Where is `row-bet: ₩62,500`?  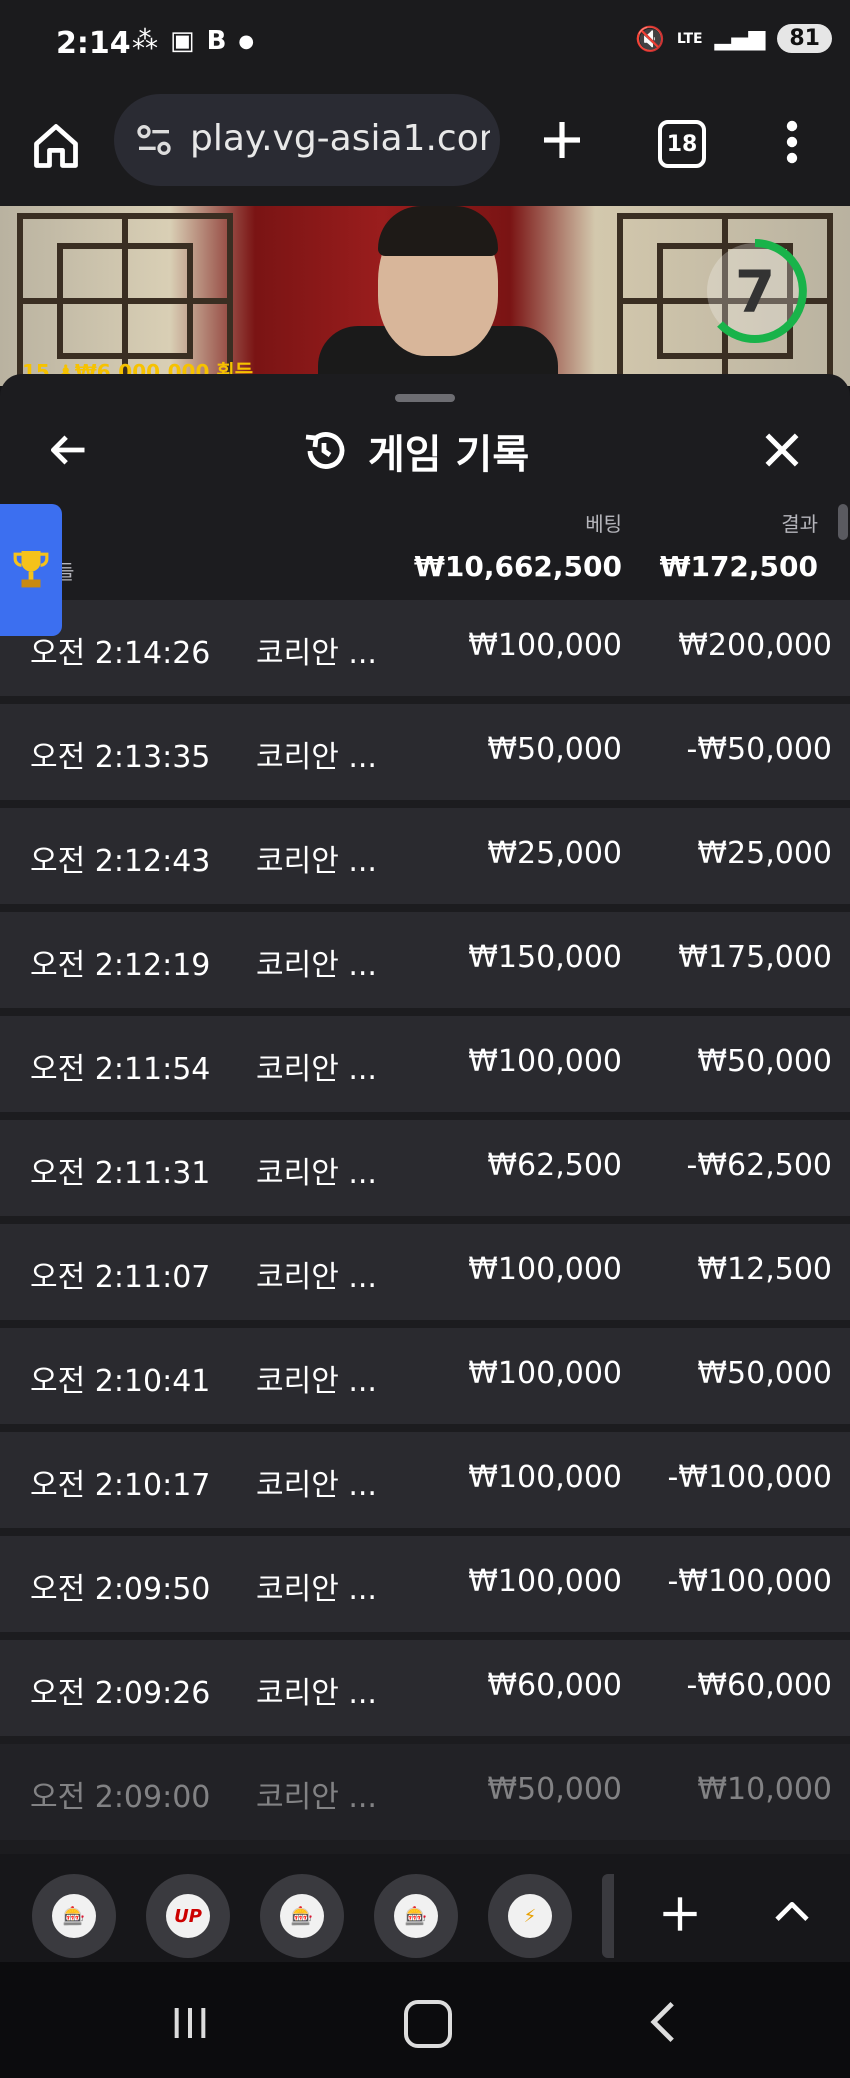 row-bet: ₩62,500 is located at coordinates (554, 1165).